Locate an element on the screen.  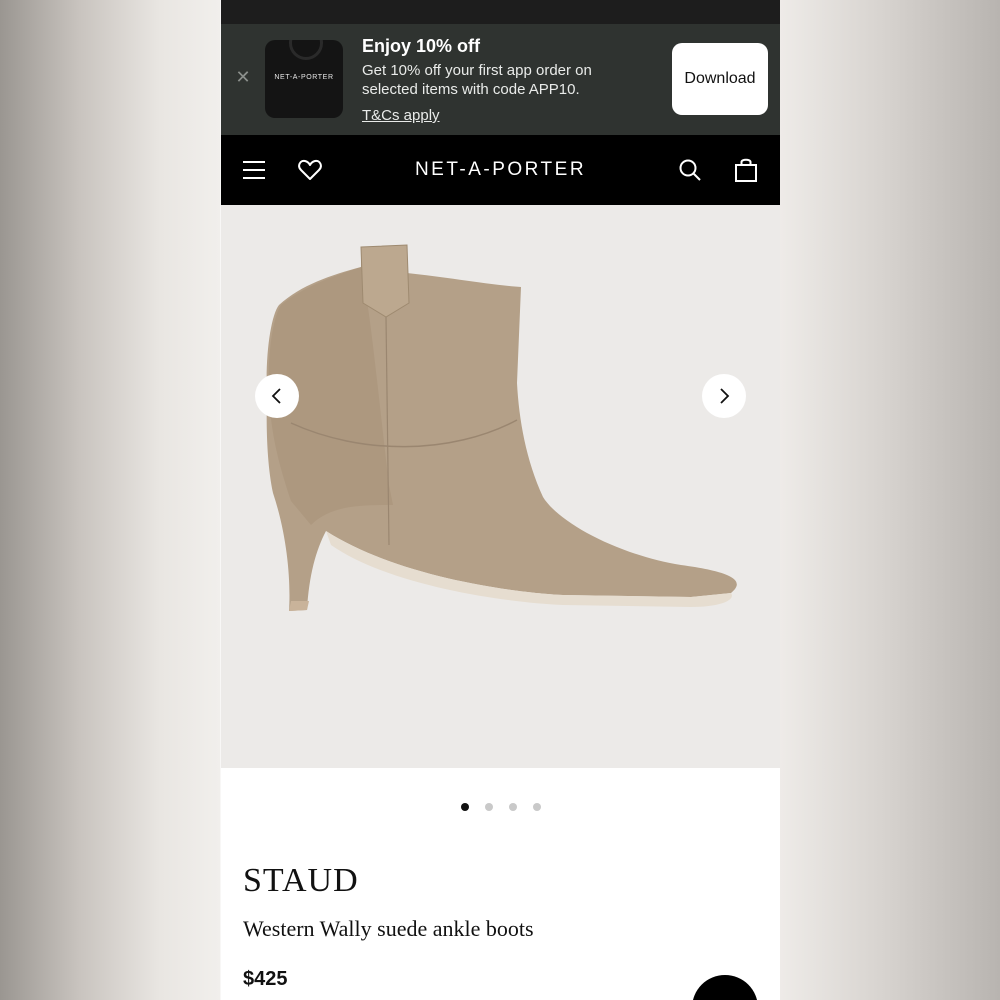
product-price: $425 is located at coordinates (265, 979).